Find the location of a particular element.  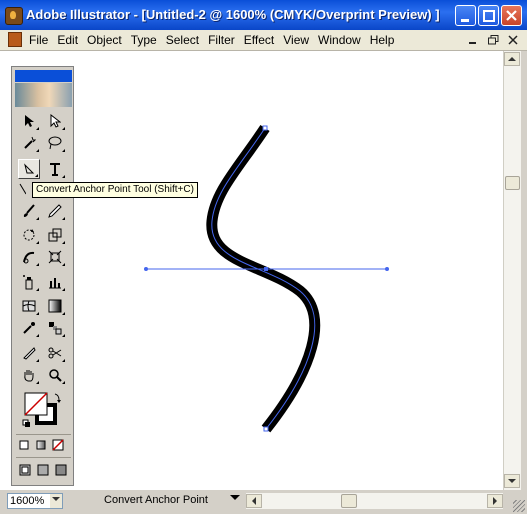

pen-tool-group is located at coordinates (29, 169).